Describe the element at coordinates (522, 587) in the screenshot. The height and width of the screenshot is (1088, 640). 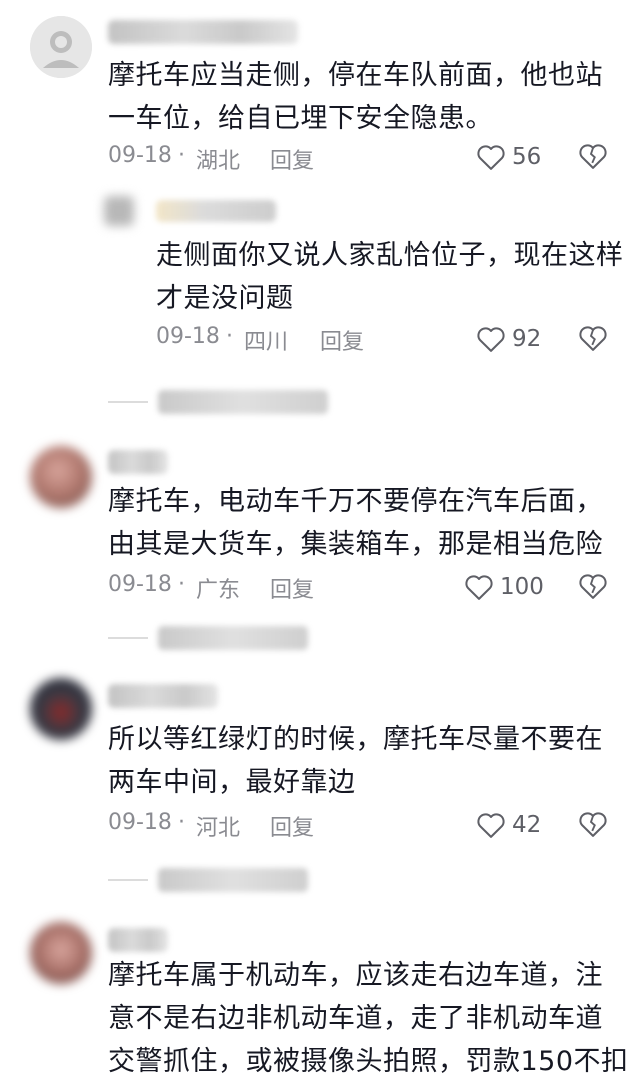
I see `like-count: 100` at that location.